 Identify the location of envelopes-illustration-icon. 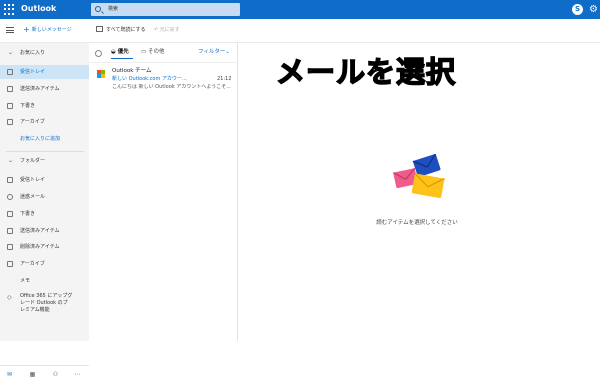
(420, 178).